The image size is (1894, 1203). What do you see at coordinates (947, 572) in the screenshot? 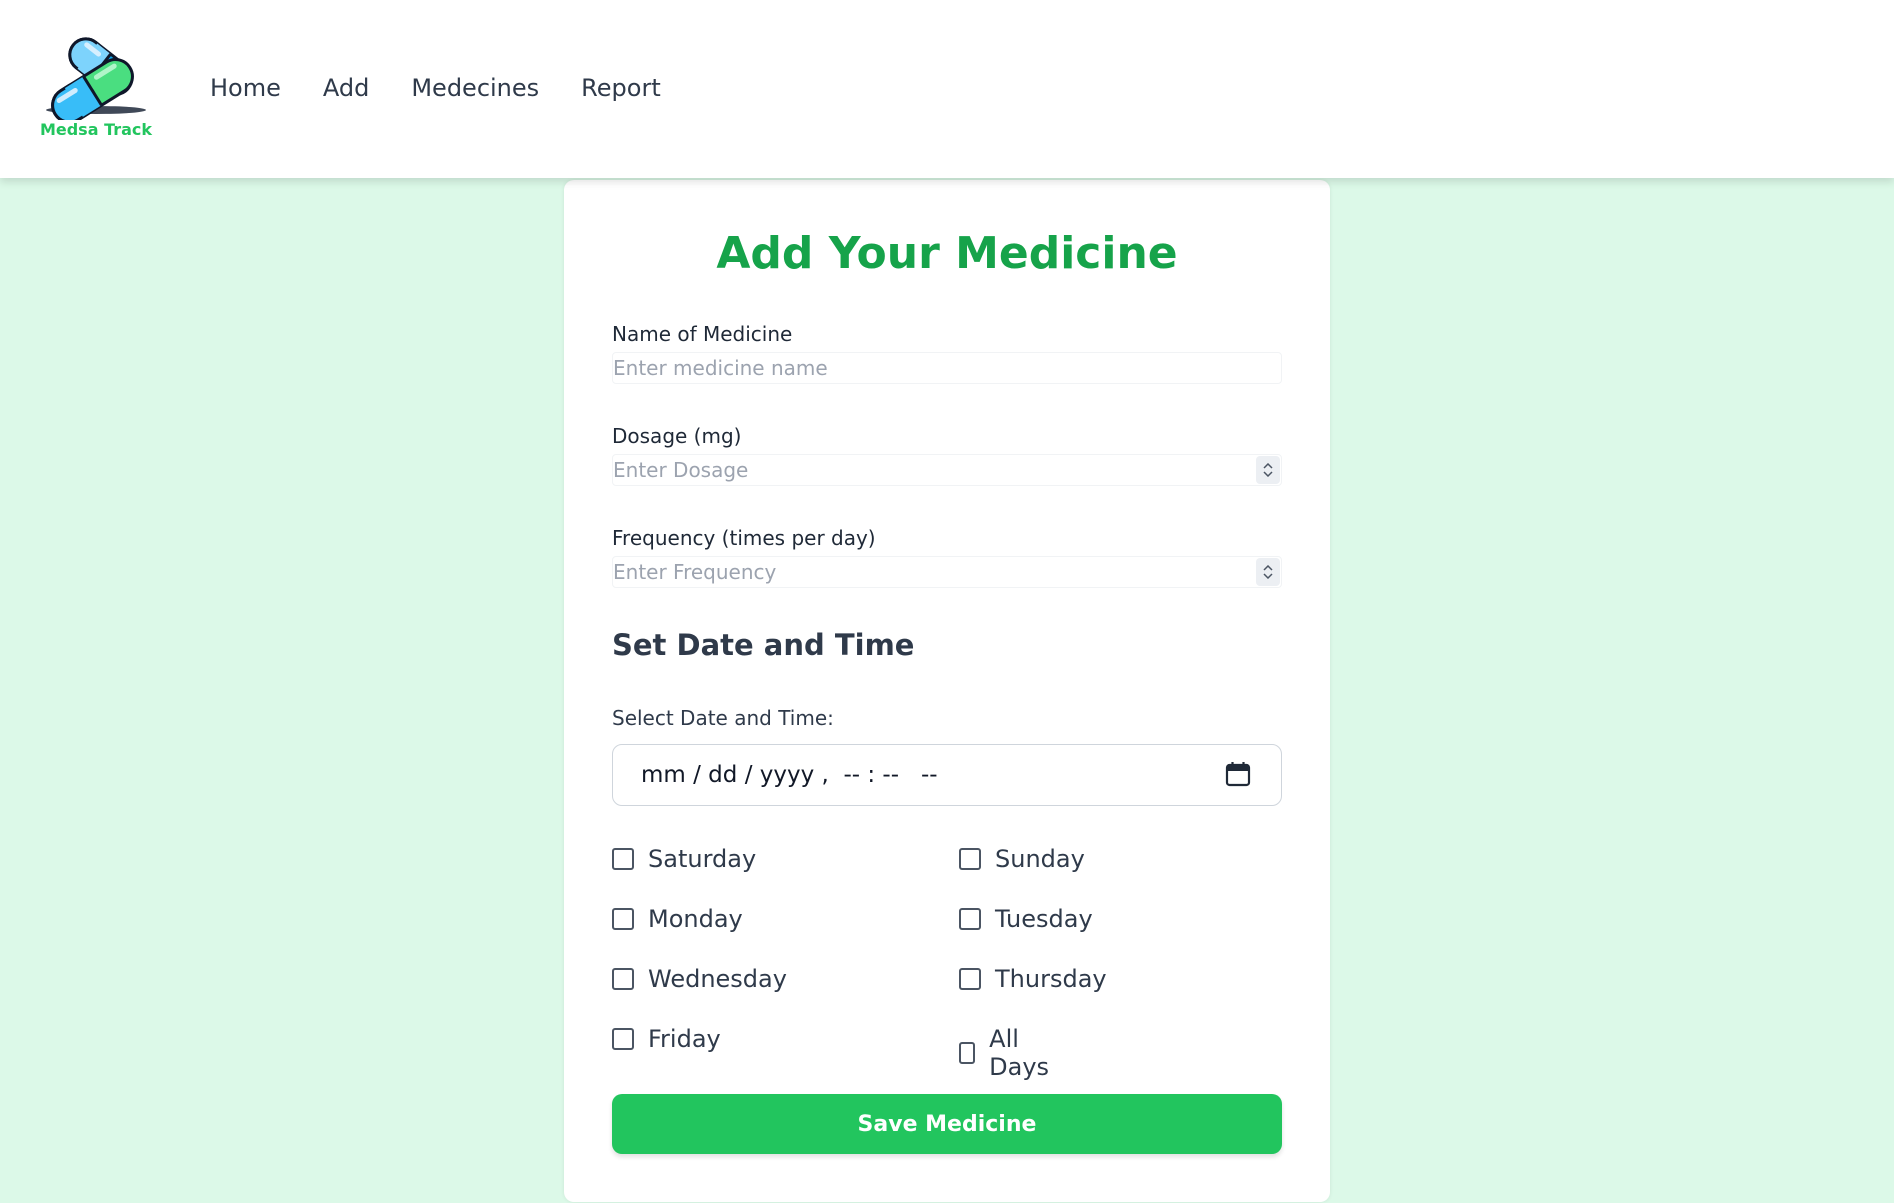
I see `frequency-input` at bounding box center [947, 572].